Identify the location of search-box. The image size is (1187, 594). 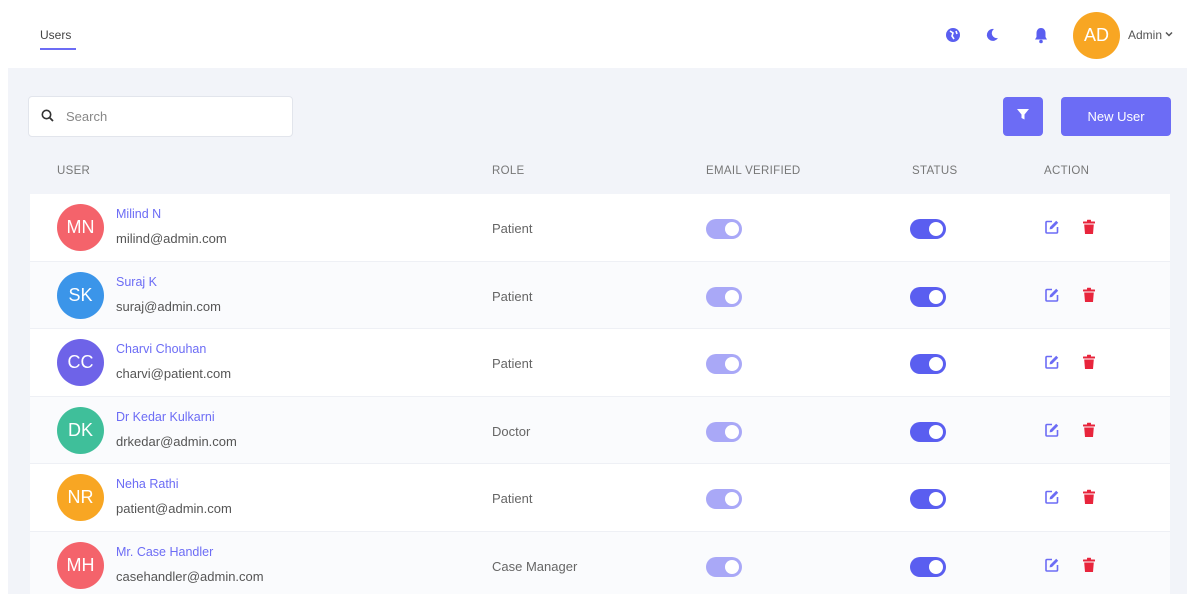
(160, 116).